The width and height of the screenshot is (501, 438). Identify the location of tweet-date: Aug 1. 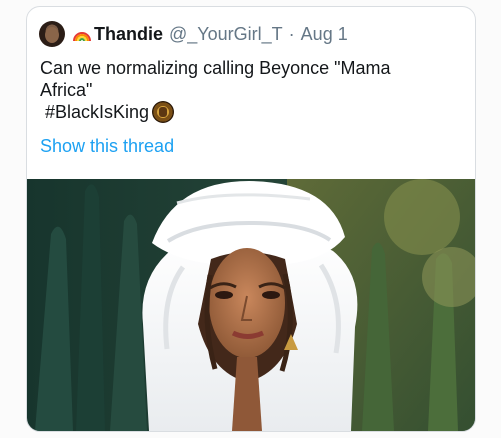
(324, 34).